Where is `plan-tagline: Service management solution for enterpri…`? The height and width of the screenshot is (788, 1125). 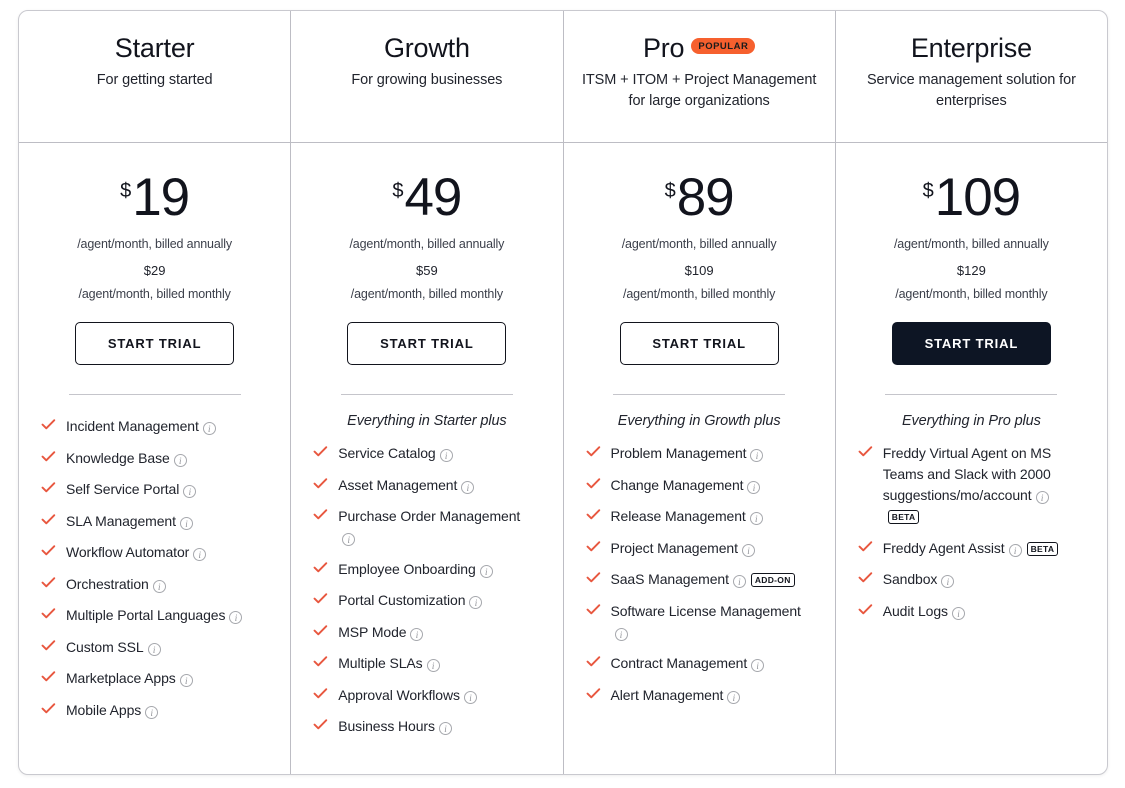 plan-tagline: Service management solution for enterpri… is located at coordinates (971, 91).